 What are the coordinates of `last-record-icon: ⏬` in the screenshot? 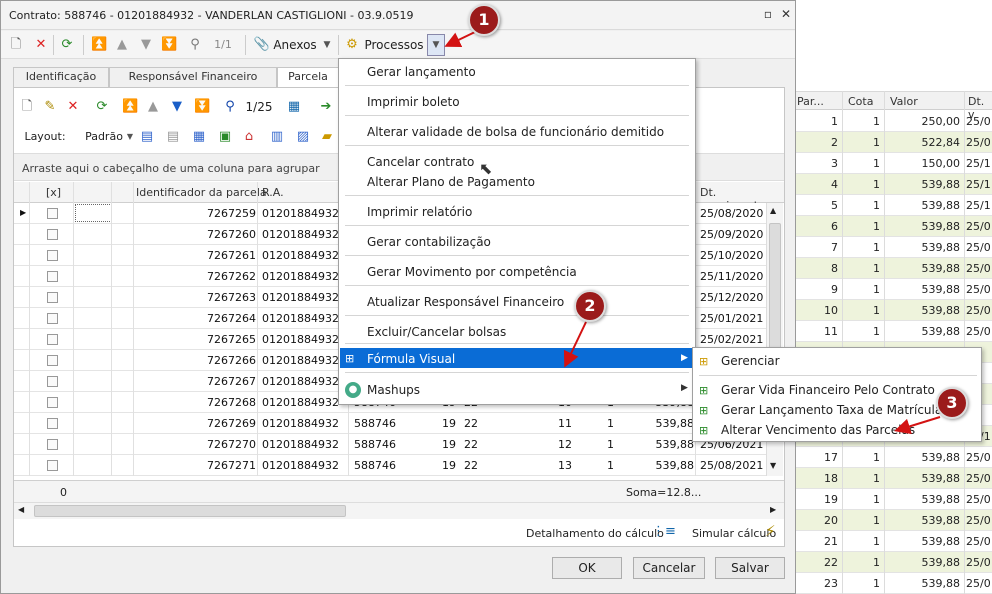 It's located at (169, 45).